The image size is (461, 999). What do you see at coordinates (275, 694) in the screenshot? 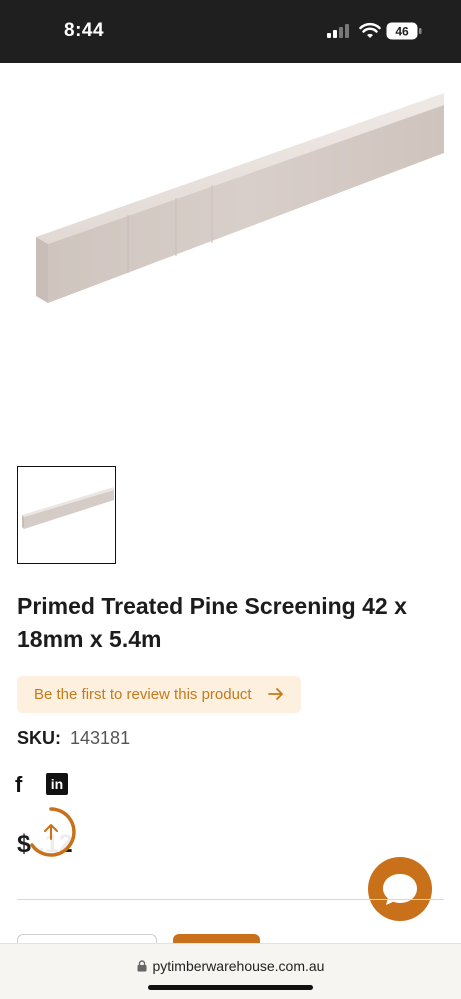
I see `arrow-right-icon` at bounding box center [275, 694].